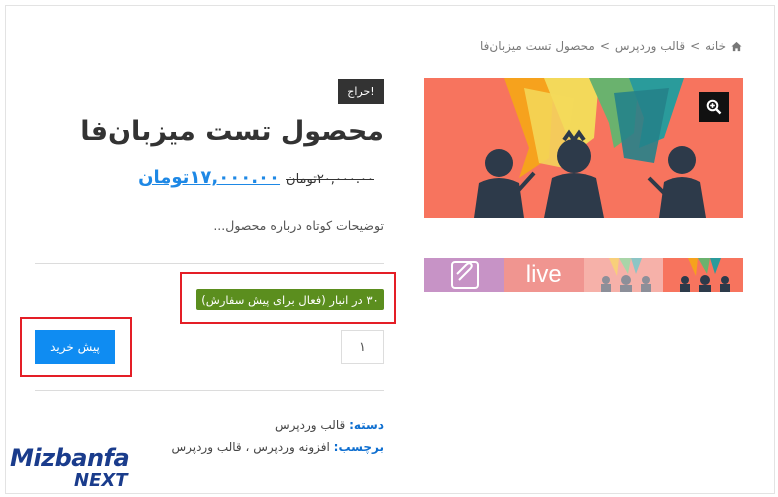 This screenshot has width=778, height=497. What do you see at coordinates (101, 480) in the screenshot?
I see `logo-line2: NEXT` at bounding box center [101, 480].